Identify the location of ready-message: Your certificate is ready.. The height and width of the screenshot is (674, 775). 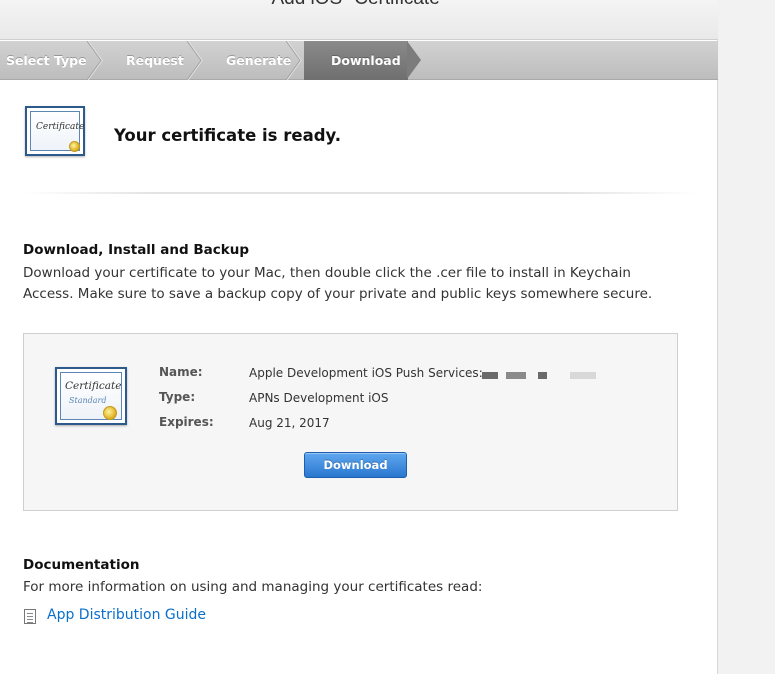
(228, 135).